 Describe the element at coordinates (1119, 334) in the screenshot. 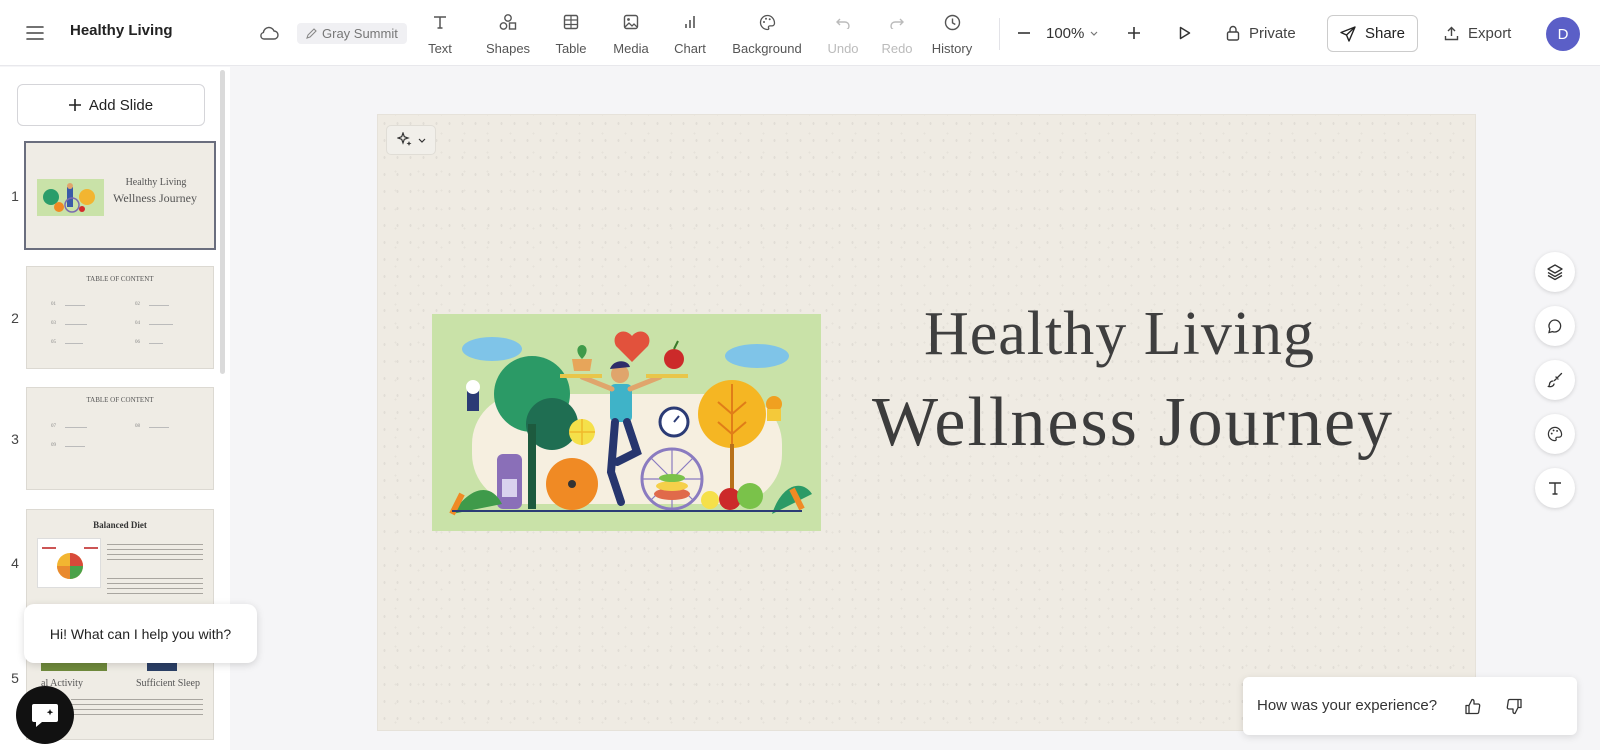

I see `slide-title-line1: Healthy Living` at that location.